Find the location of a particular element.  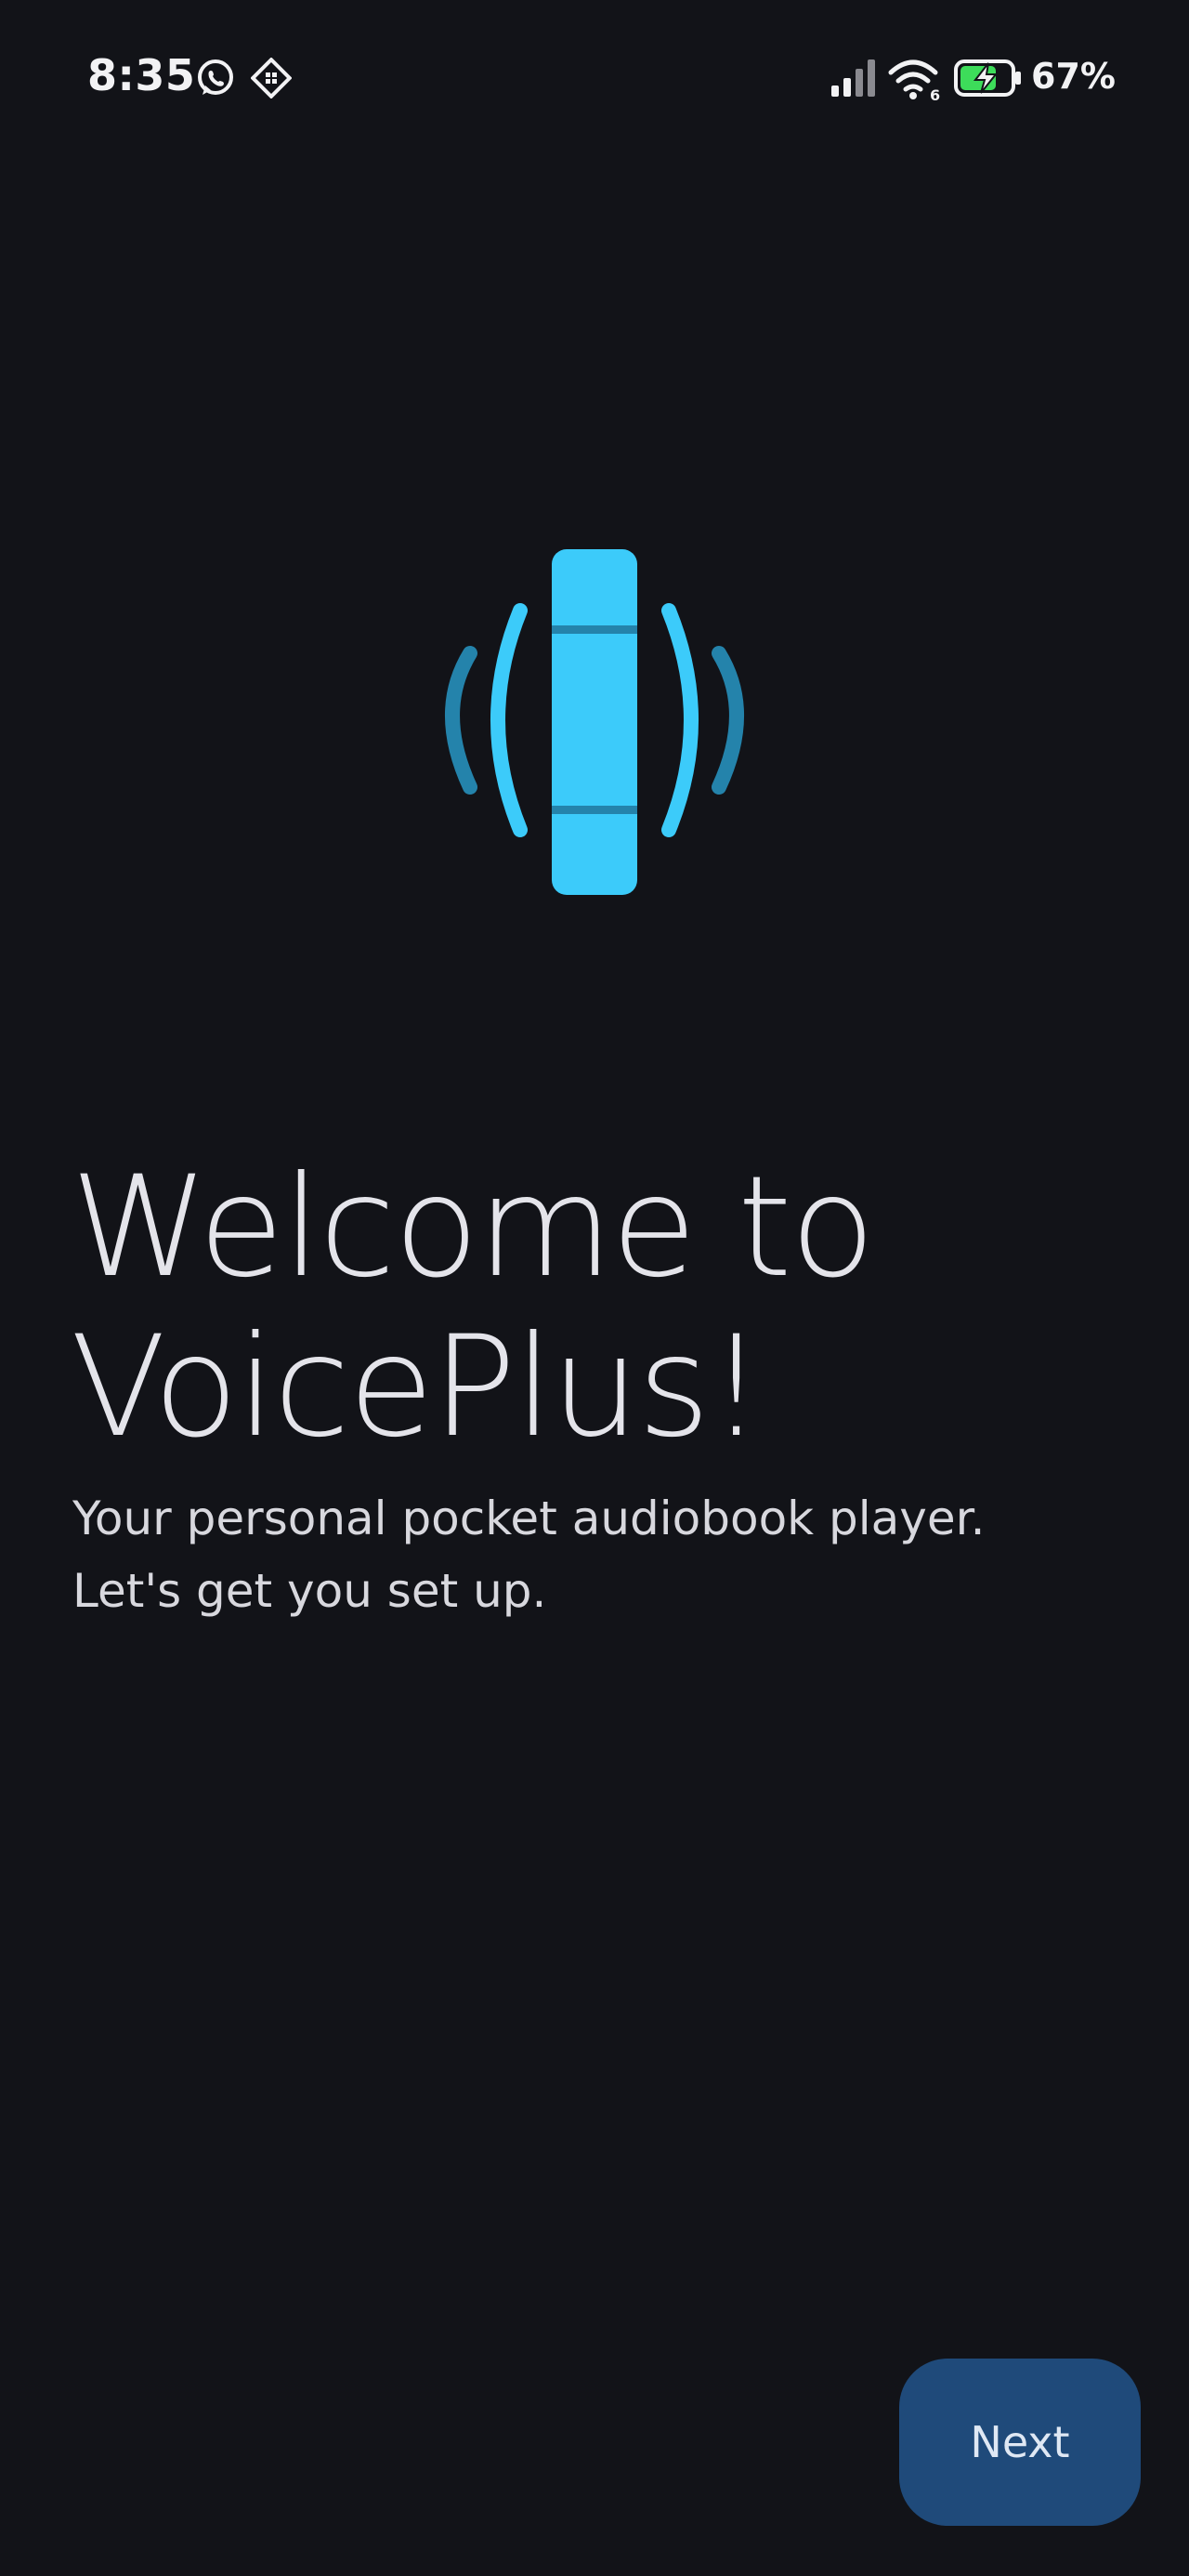

battery-percentage: 67% is located at coordinates (1073, 76).